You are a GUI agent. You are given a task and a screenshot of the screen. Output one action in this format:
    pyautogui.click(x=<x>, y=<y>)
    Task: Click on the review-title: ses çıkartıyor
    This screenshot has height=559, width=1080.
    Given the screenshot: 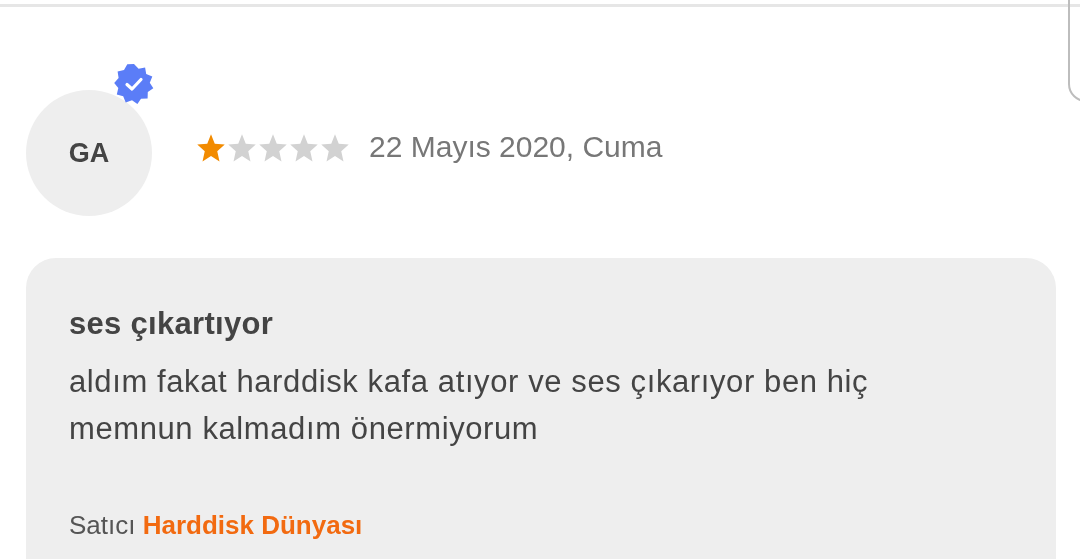 What is the action you would take?
    pyautogui.click(x=172, y=324)
    